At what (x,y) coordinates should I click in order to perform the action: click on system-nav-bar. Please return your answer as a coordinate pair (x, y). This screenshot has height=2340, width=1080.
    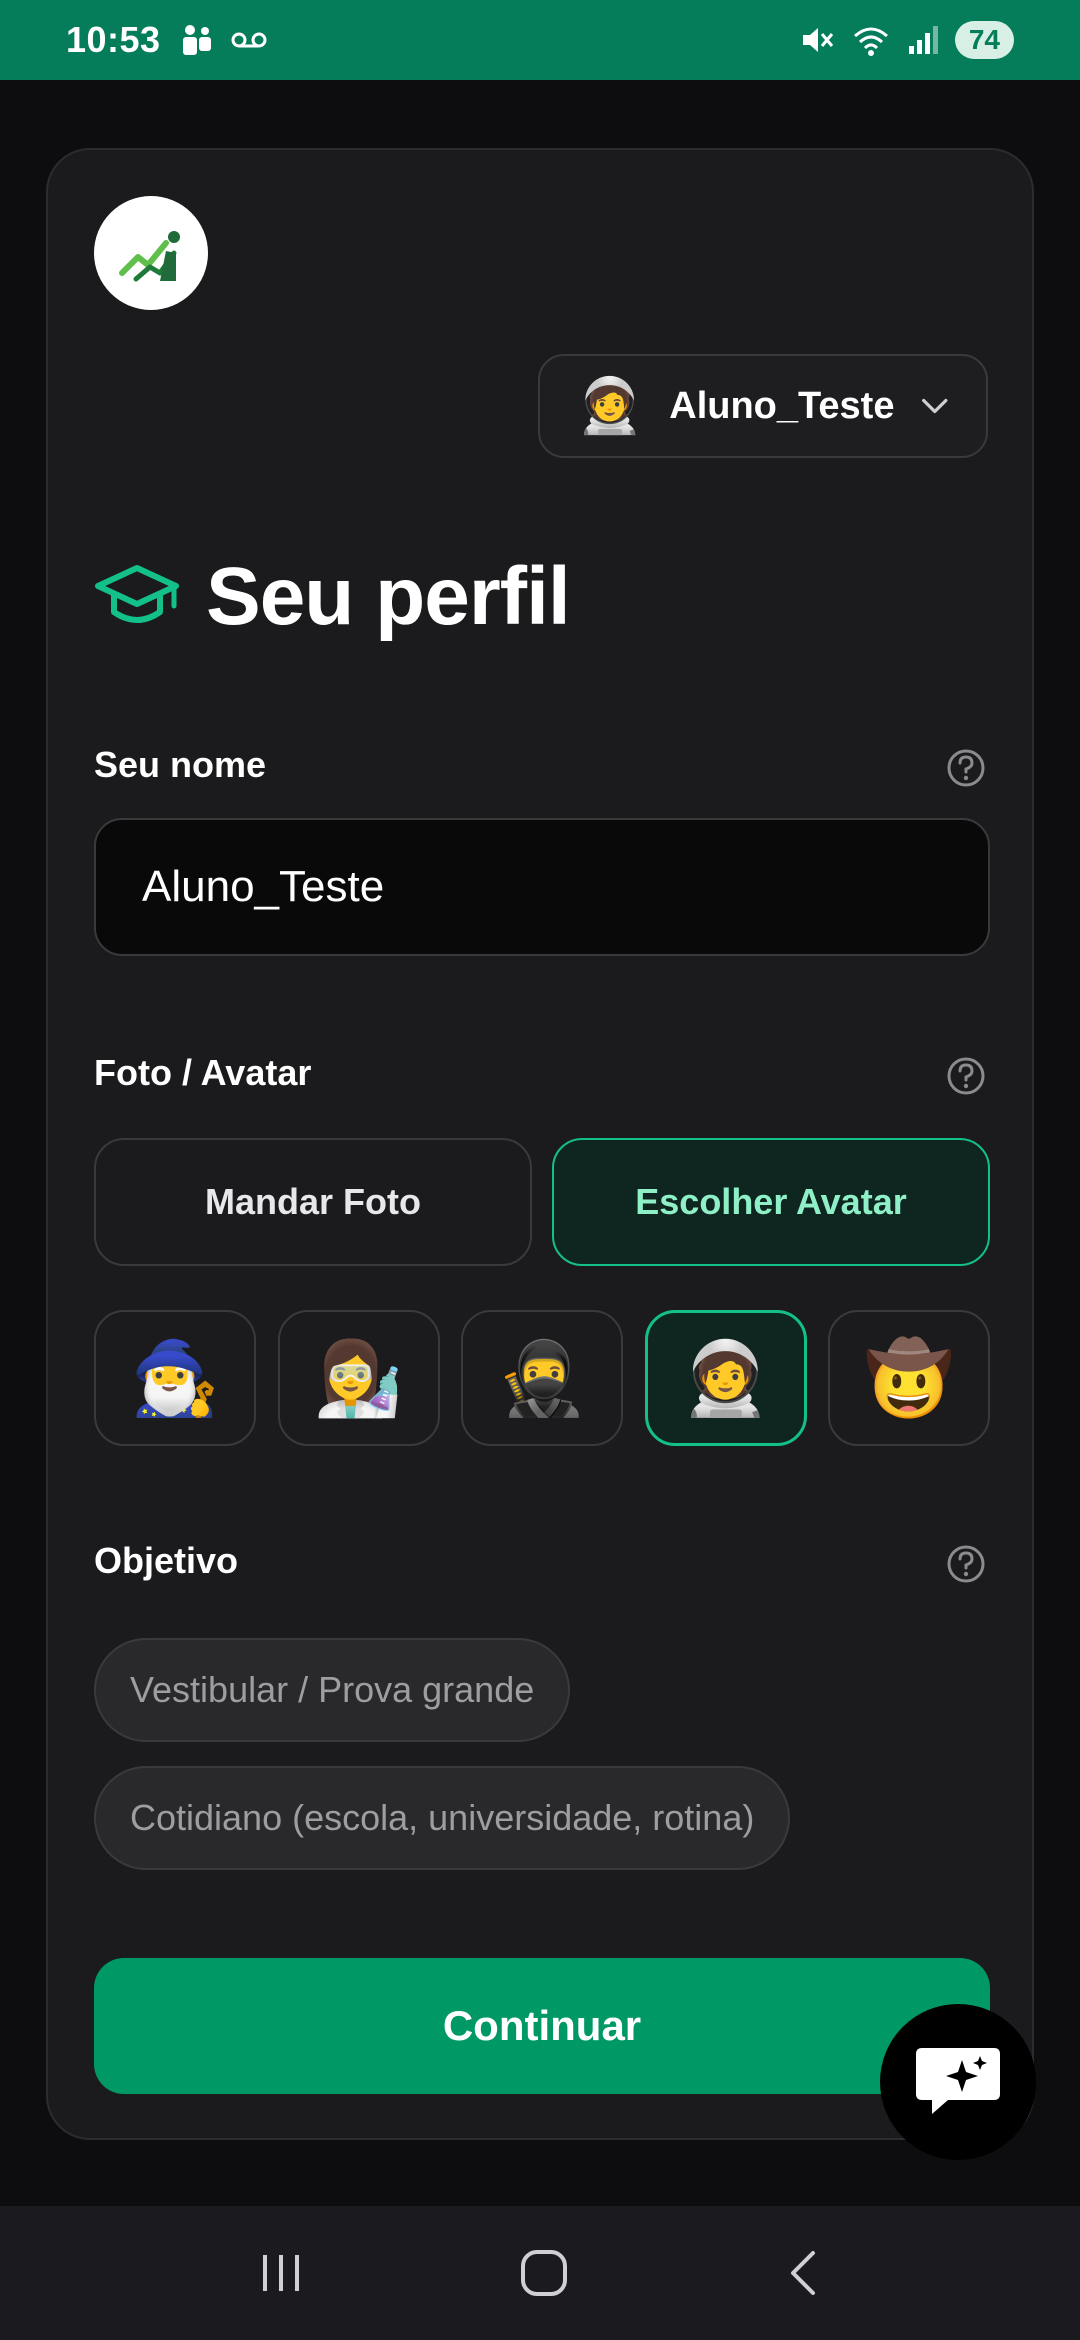
    Looking at the image, I should click on (540, 2273).